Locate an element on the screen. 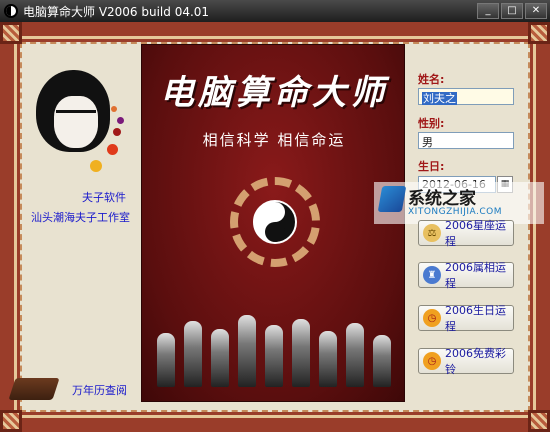 Image resolution: width=550 pixels, height=432 pixels. book-icon is located at coordinates (34, 389).